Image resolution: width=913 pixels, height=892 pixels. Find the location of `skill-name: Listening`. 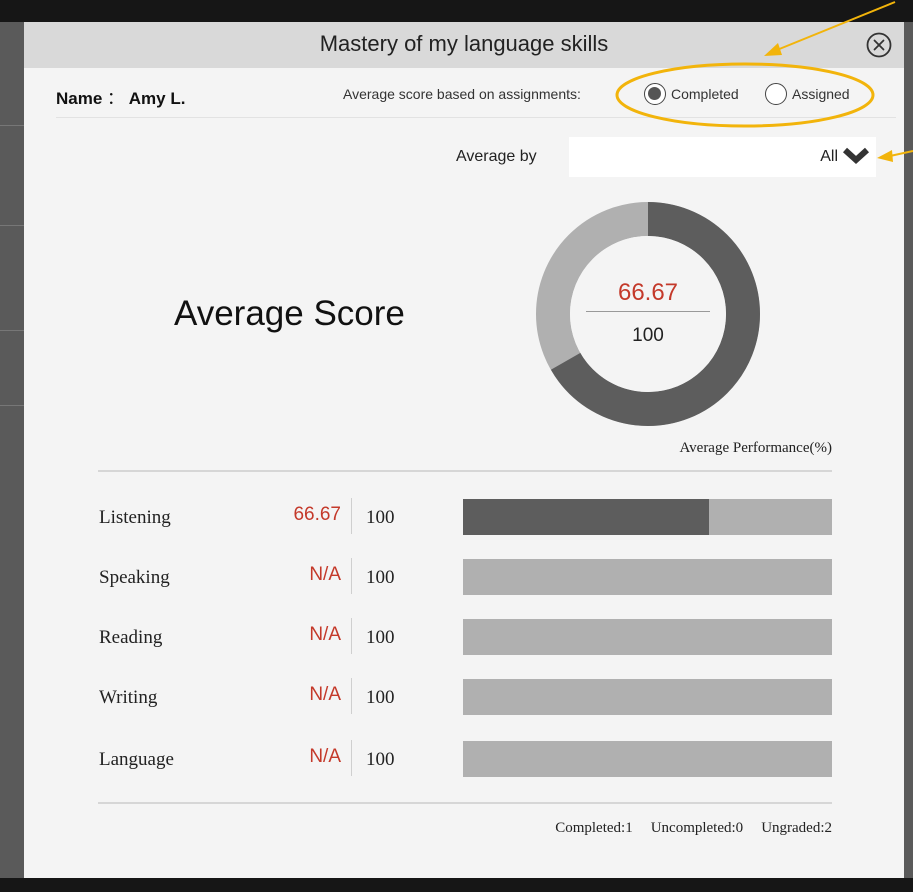

skill-name: Listening is located at coordinates (135, 517).